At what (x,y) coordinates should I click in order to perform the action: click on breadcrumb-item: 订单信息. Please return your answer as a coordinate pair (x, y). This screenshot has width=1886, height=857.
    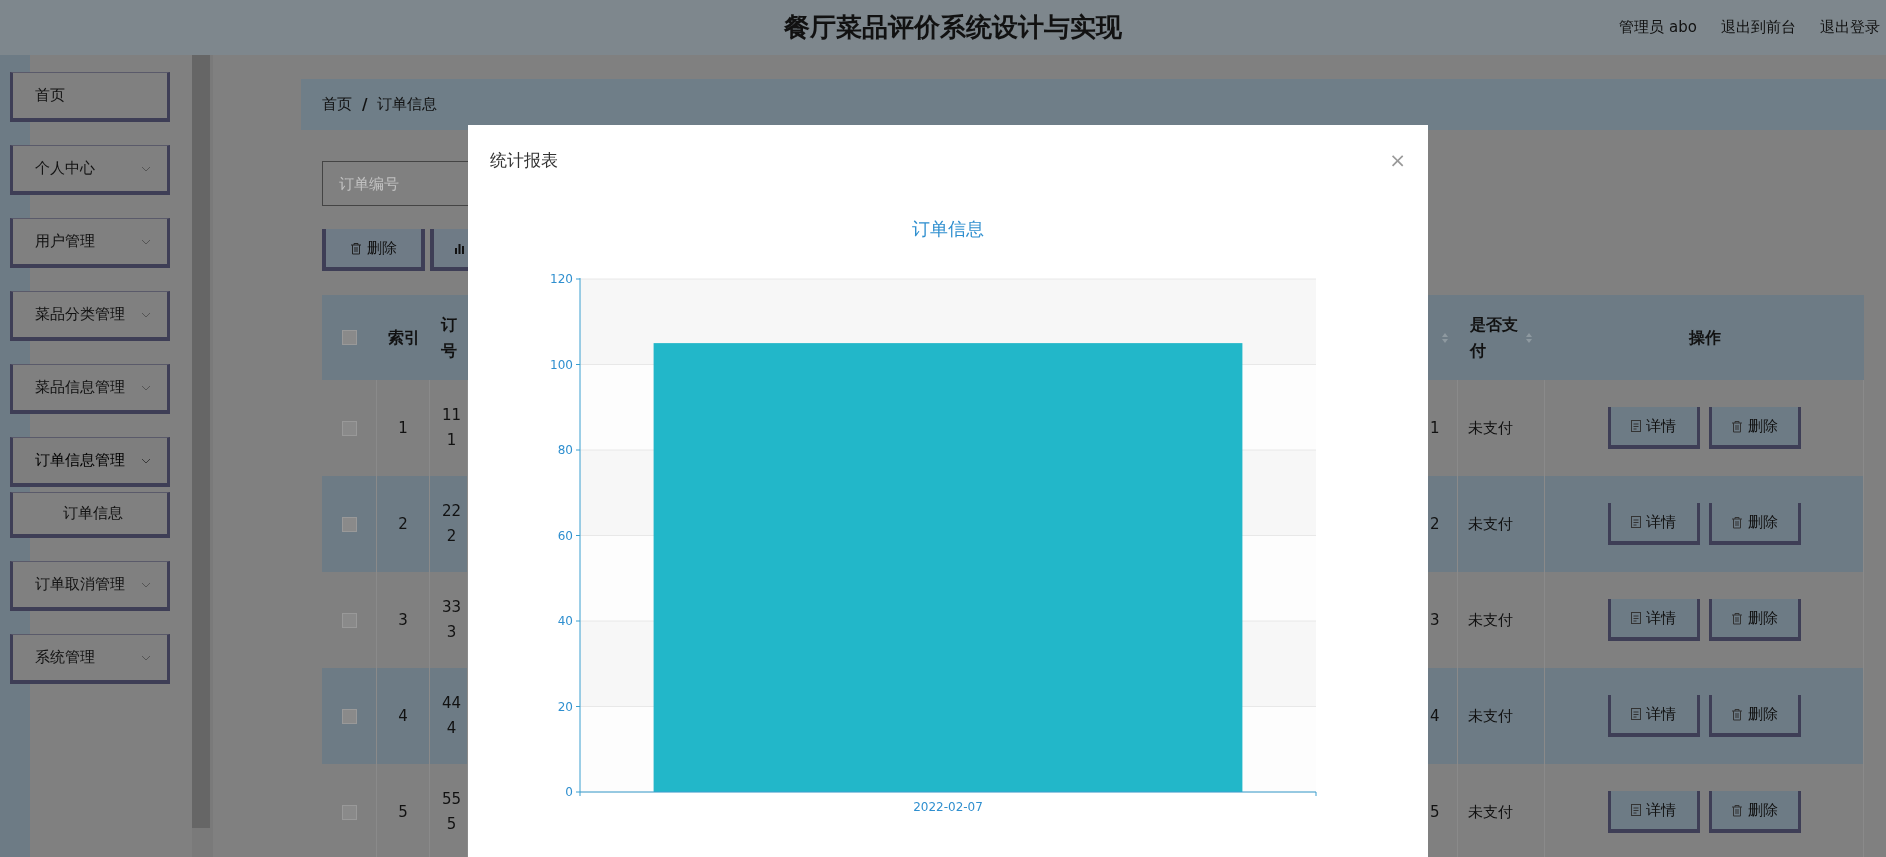
    Looking at the image, I should click on (407, 104).